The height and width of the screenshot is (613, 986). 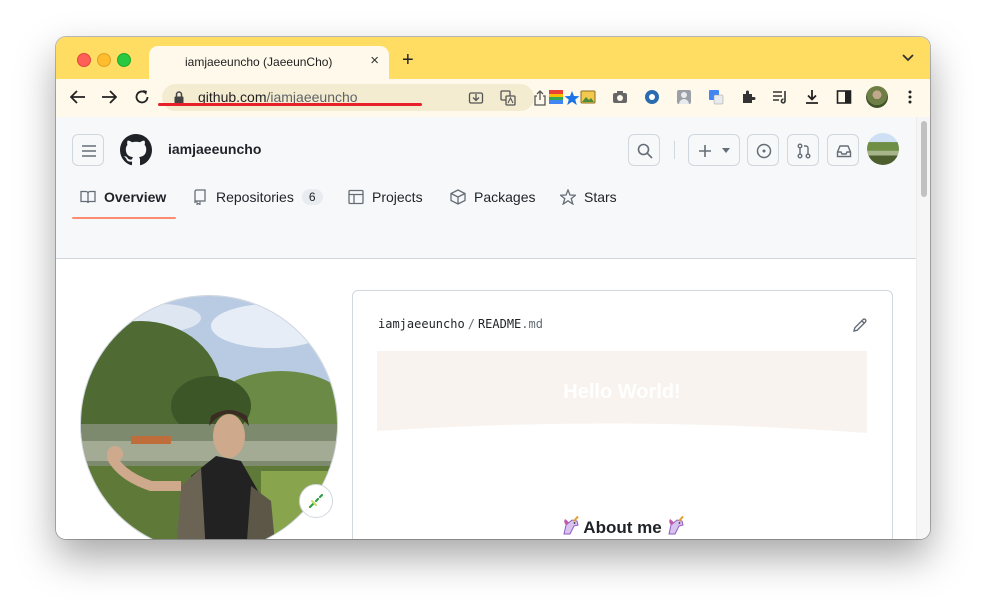 I want to click on hamburger-icon, so click(x=89, y=151).